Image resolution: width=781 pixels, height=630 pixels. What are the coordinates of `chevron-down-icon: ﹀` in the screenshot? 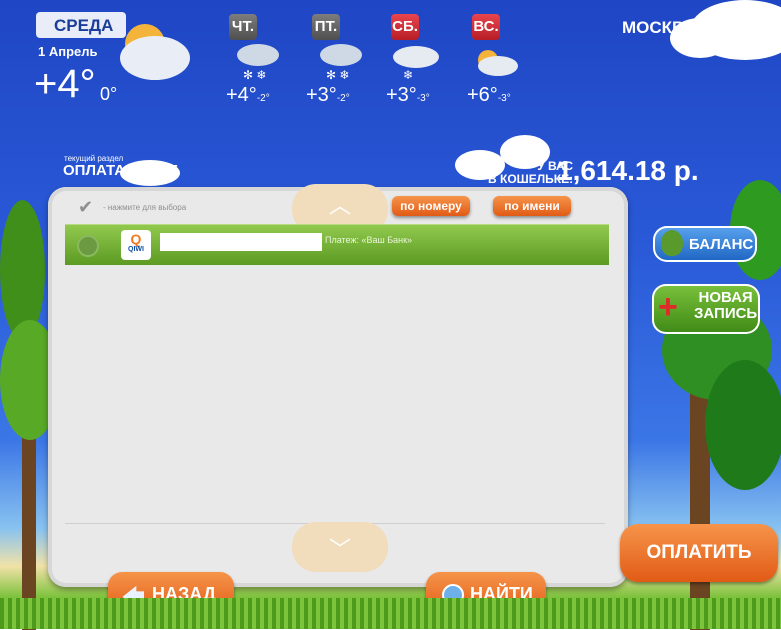 It's located at (340, 549).